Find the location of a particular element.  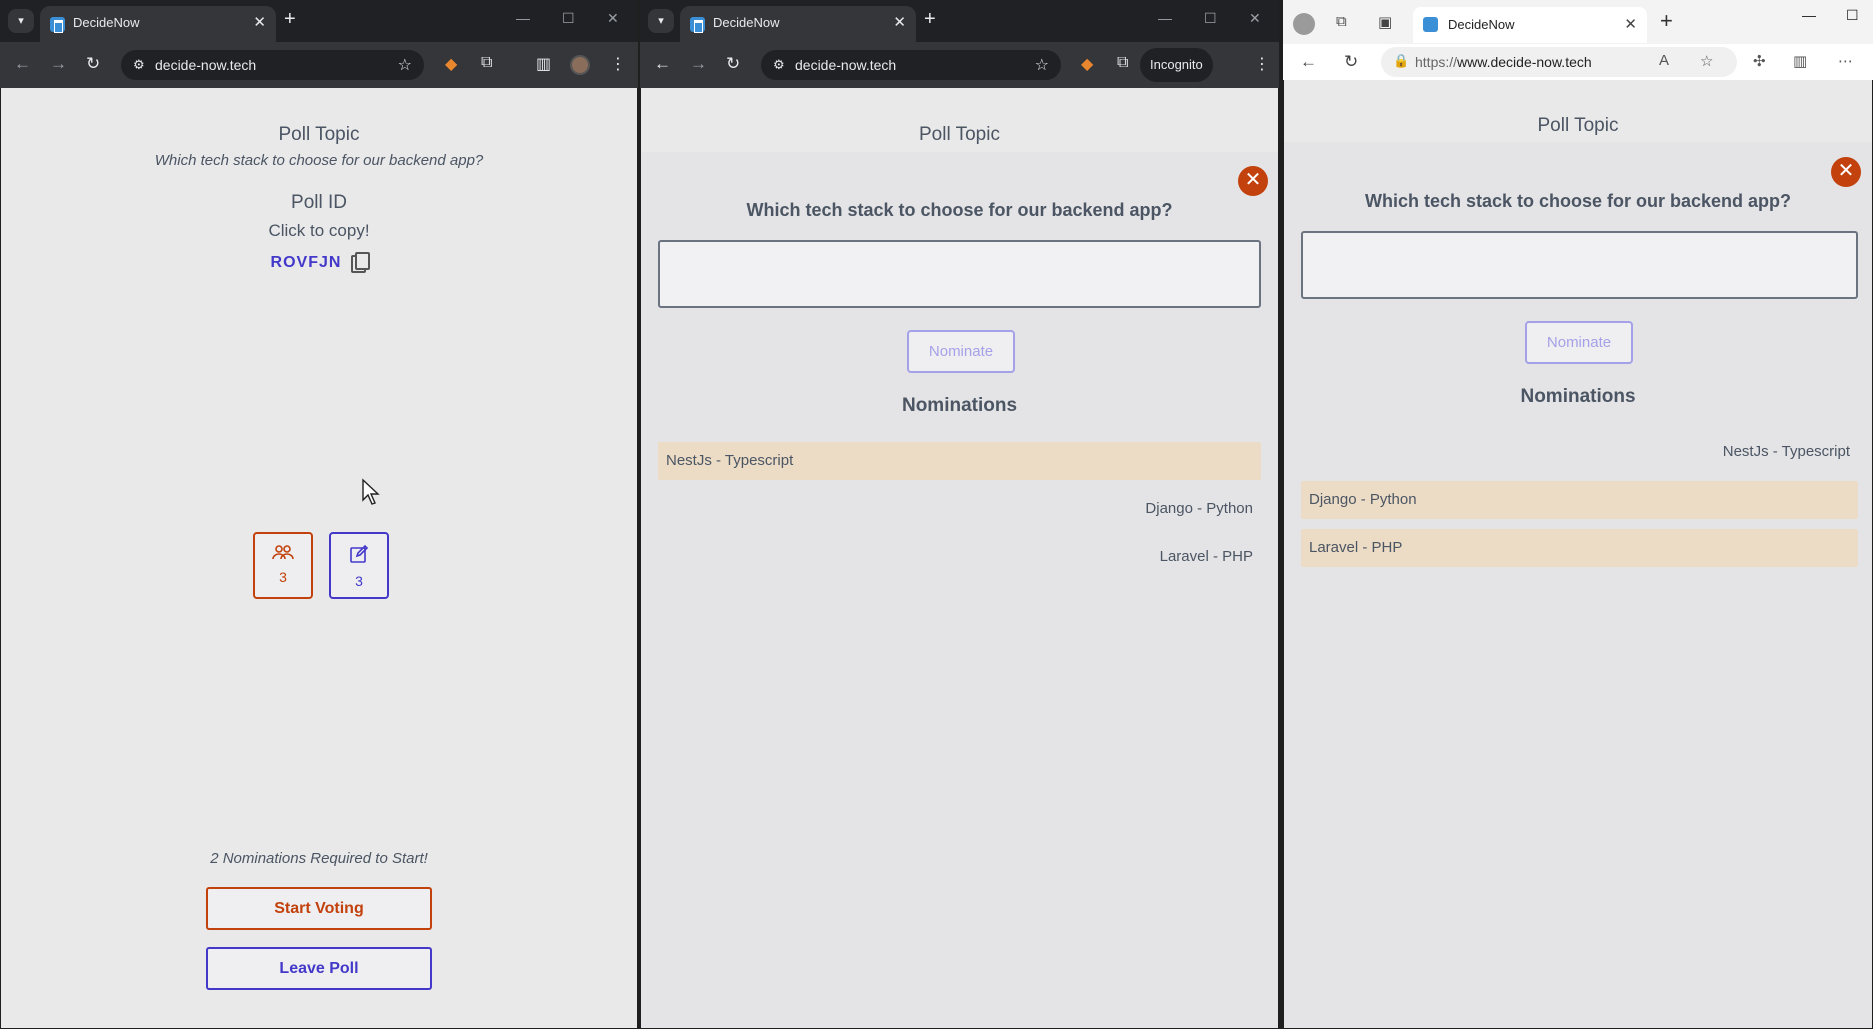

participants-icon is located at coordinates (283, 554).